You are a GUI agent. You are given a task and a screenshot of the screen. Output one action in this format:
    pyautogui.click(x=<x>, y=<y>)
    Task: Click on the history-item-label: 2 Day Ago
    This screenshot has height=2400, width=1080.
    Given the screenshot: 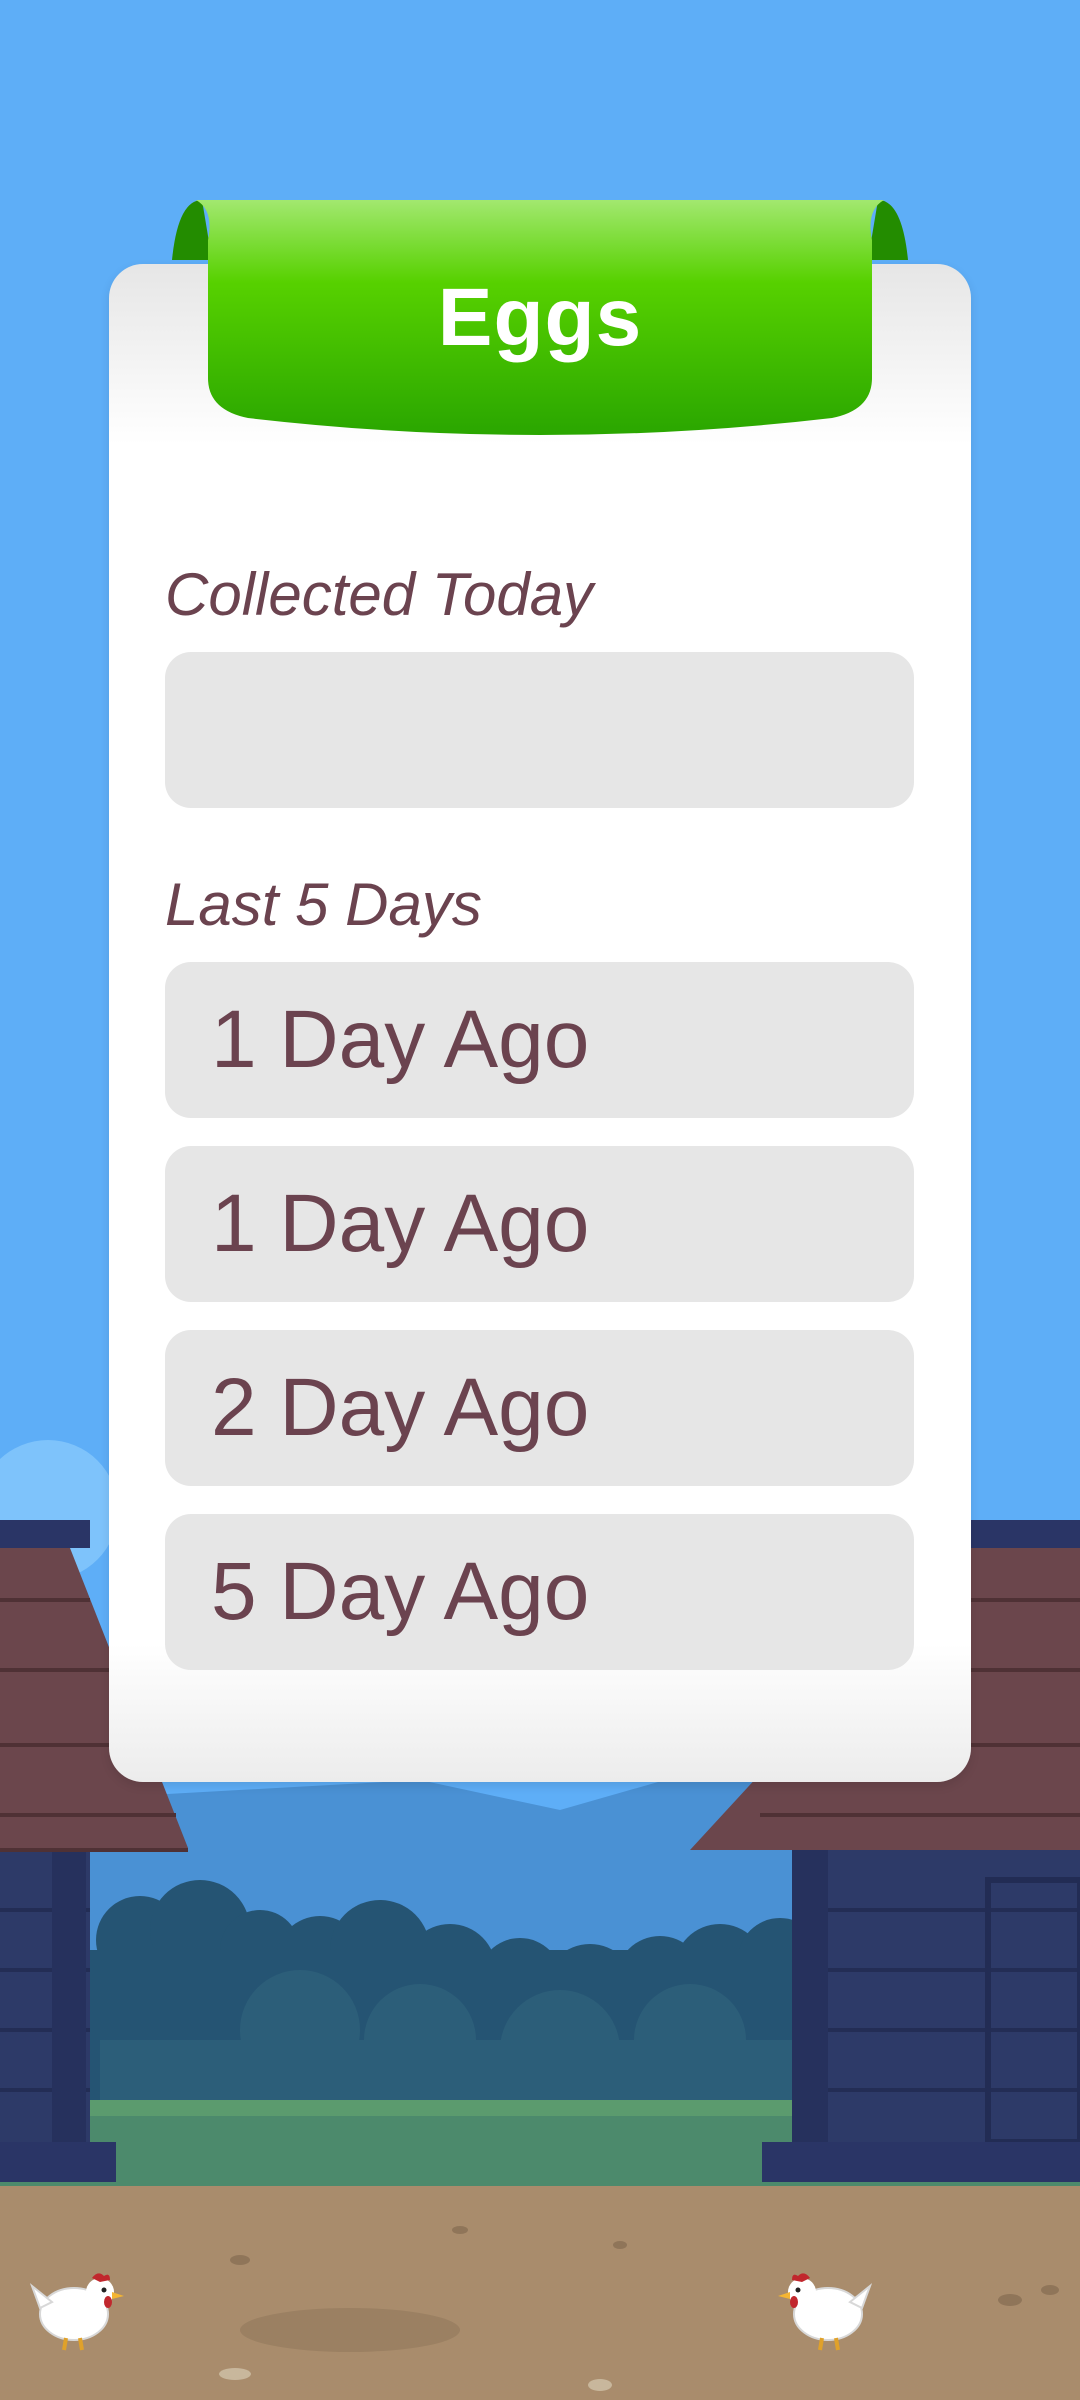 What is the action you would take?
    pyautogui.click(x=400, y=1407)
    